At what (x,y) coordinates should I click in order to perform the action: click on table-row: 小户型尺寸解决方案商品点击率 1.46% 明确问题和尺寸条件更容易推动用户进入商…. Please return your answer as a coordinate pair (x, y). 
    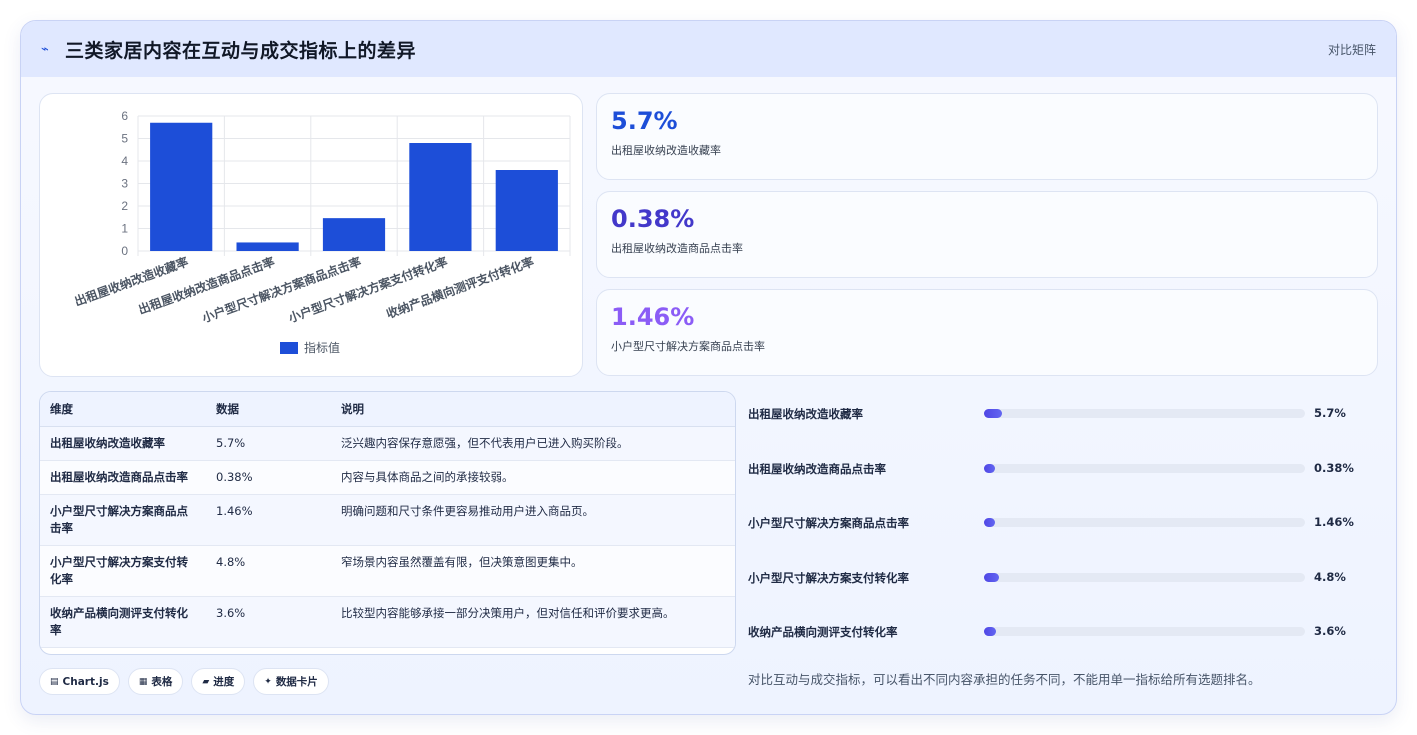
    Looking at the image, I should click on (387, 520).